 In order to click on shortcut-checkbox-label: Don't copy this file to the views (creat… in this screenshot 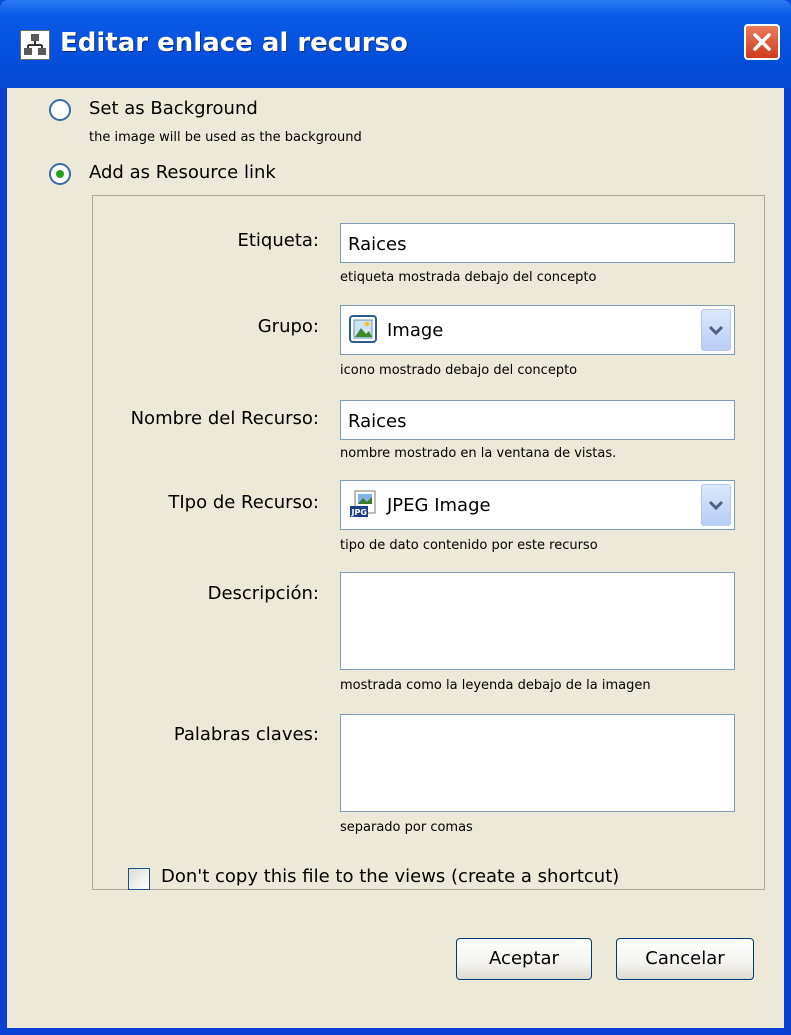, I will do `click(390, 876)`.